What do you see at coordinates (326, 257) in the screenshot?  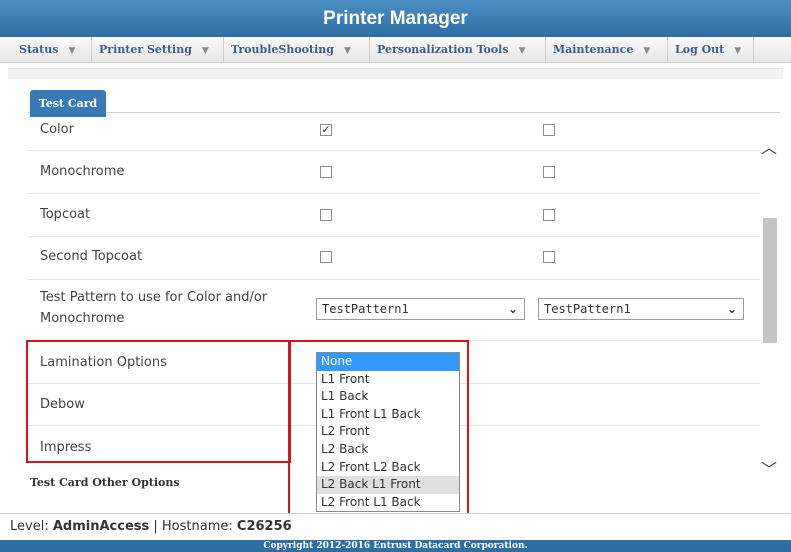 I see `second-topcoat-front-checkbox` at bounding box center [326, 257].